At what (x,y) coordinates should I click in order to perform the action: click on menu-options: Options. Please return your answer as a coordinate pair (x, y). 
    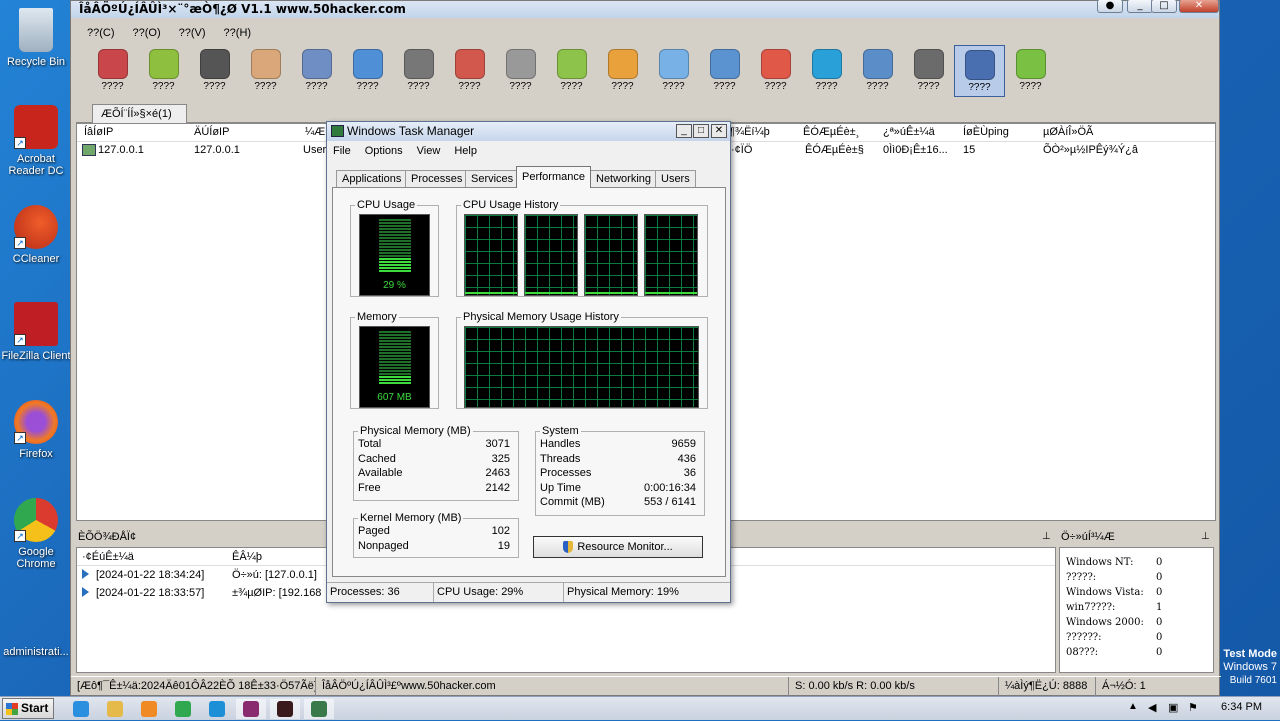
    Looking at the image, I should click on (384, 151).